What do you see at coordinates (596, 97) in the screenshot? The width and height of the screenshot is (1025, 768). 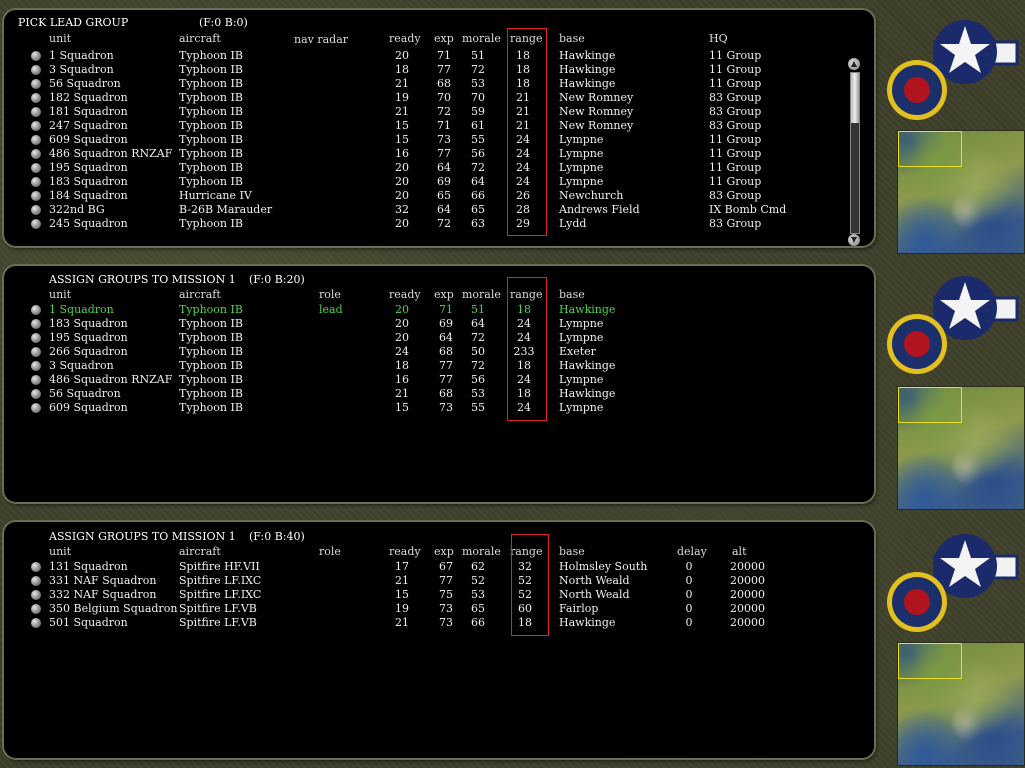 I see `cell-base: New Romney` at bounding box center [596, 97].